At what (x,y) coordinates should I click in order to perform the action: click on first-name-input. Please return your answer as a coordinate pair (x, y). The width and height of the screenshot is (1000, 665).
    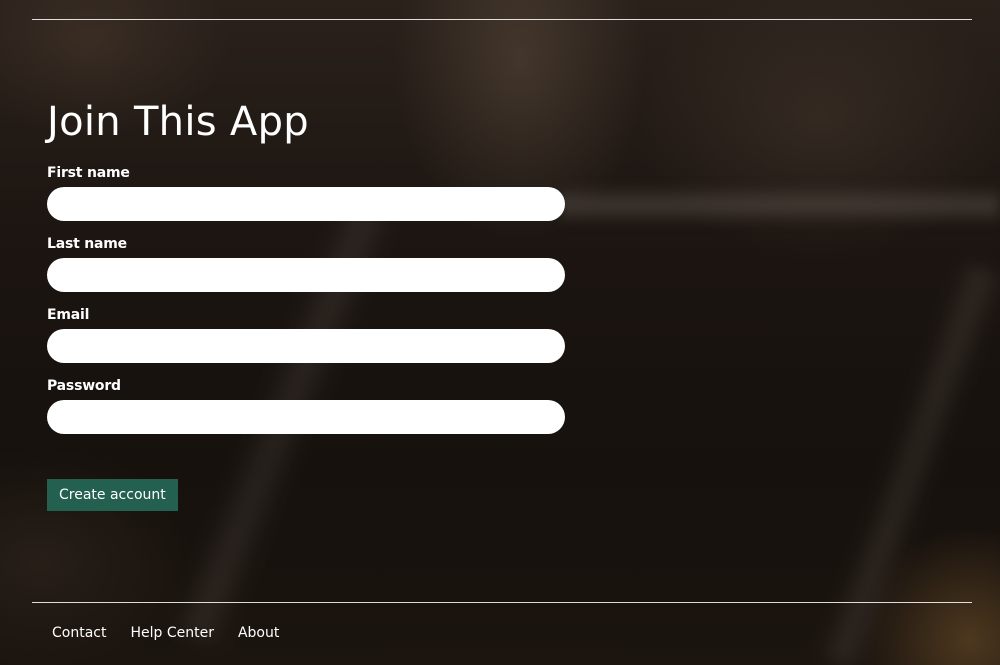
    Looking at the image, I should click on (306, 204).